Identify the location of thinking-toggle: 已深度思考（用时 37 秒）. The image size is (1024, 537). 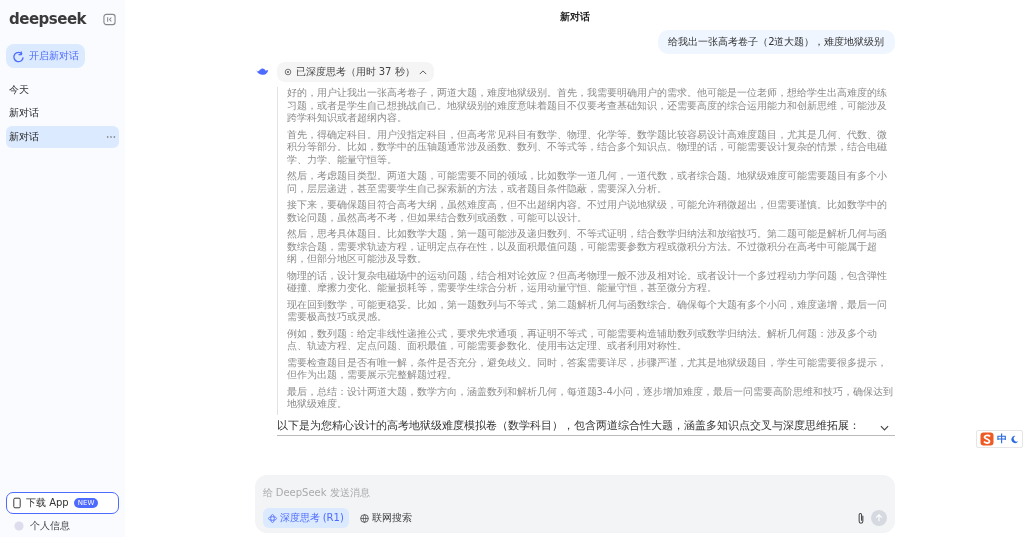
(355, 72).